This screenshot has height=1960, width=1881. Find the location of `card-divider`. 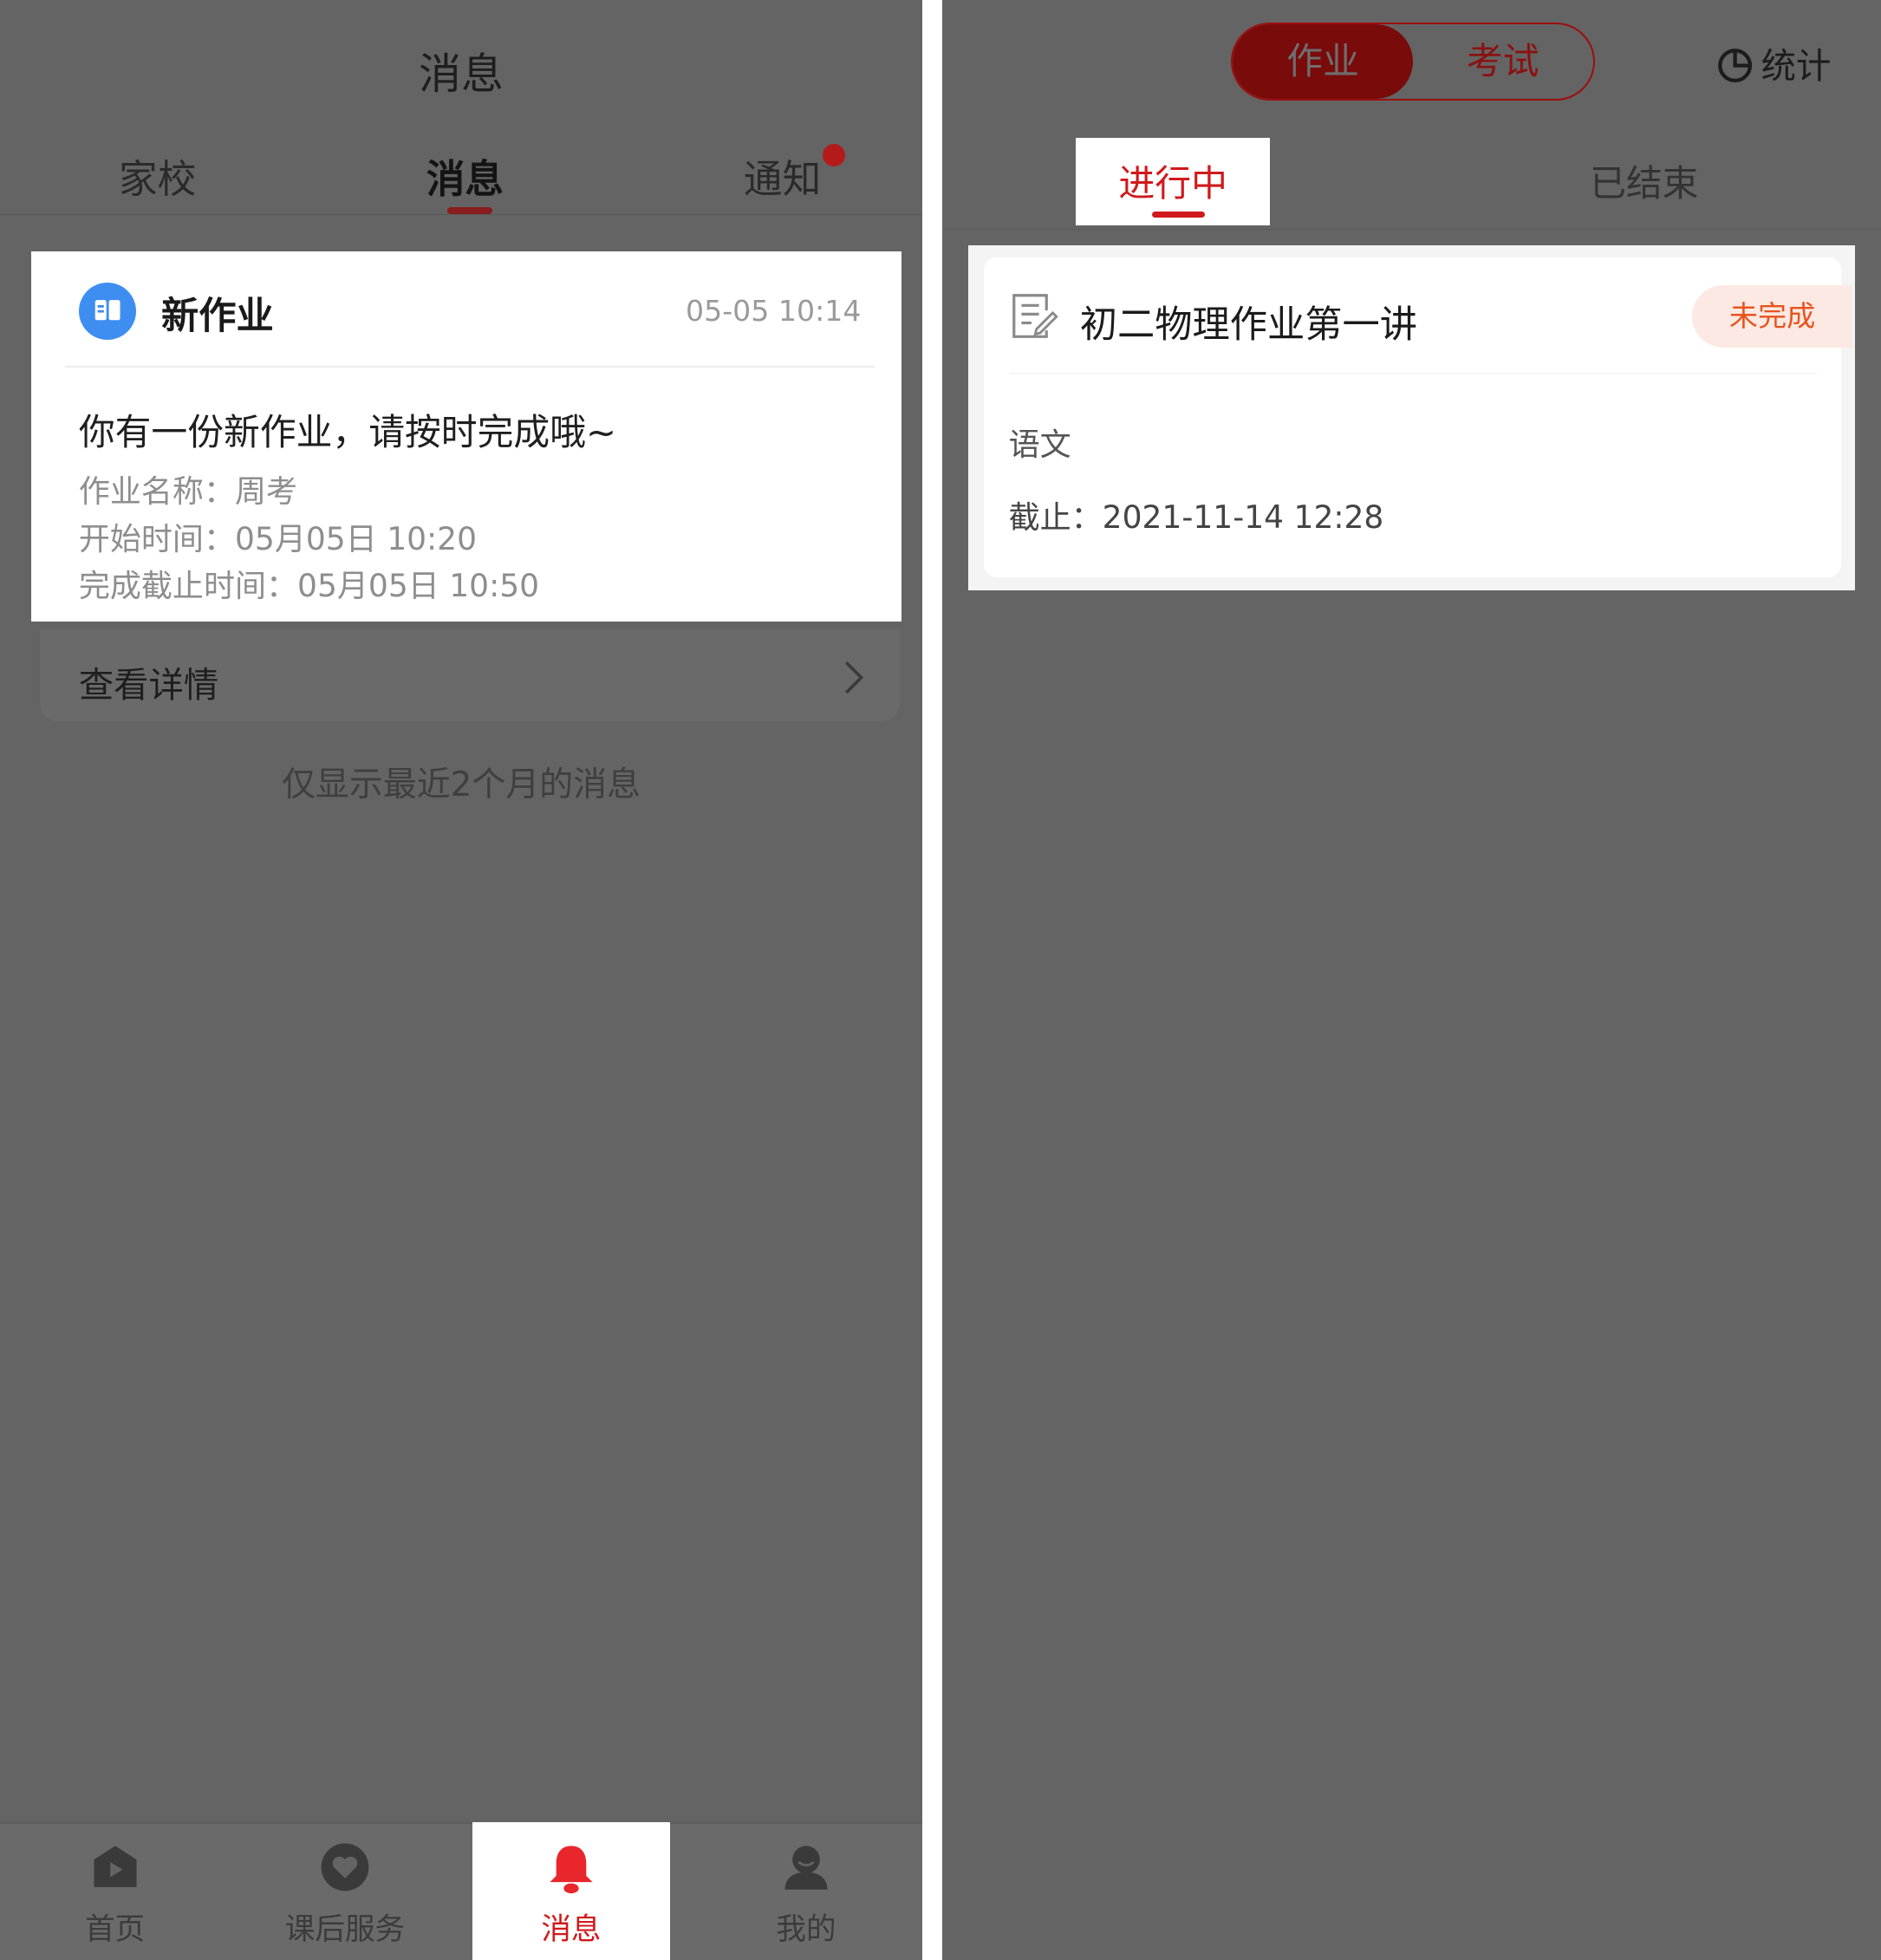

card-divider is located at coordinates (1413, 373).